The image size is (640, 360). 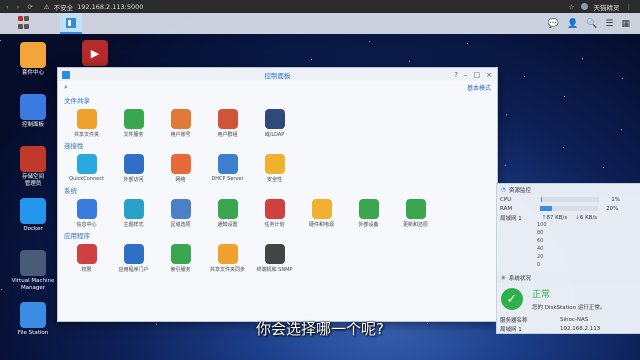 What do you see at coordinates (456, 75) in the screenshot?
I see `help-icon: ?` at bounding box center [456, 75].